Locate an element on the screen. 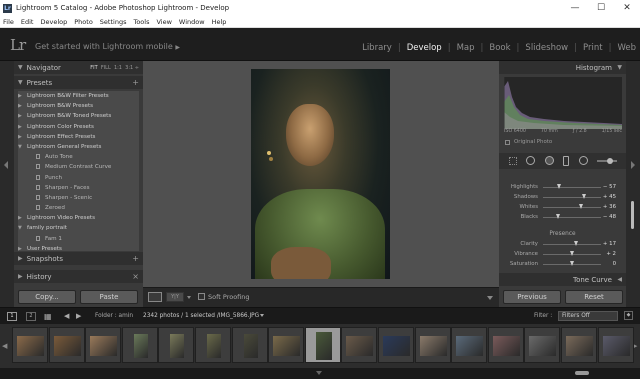  minimize-button: — is located at coordinates (575, 8).